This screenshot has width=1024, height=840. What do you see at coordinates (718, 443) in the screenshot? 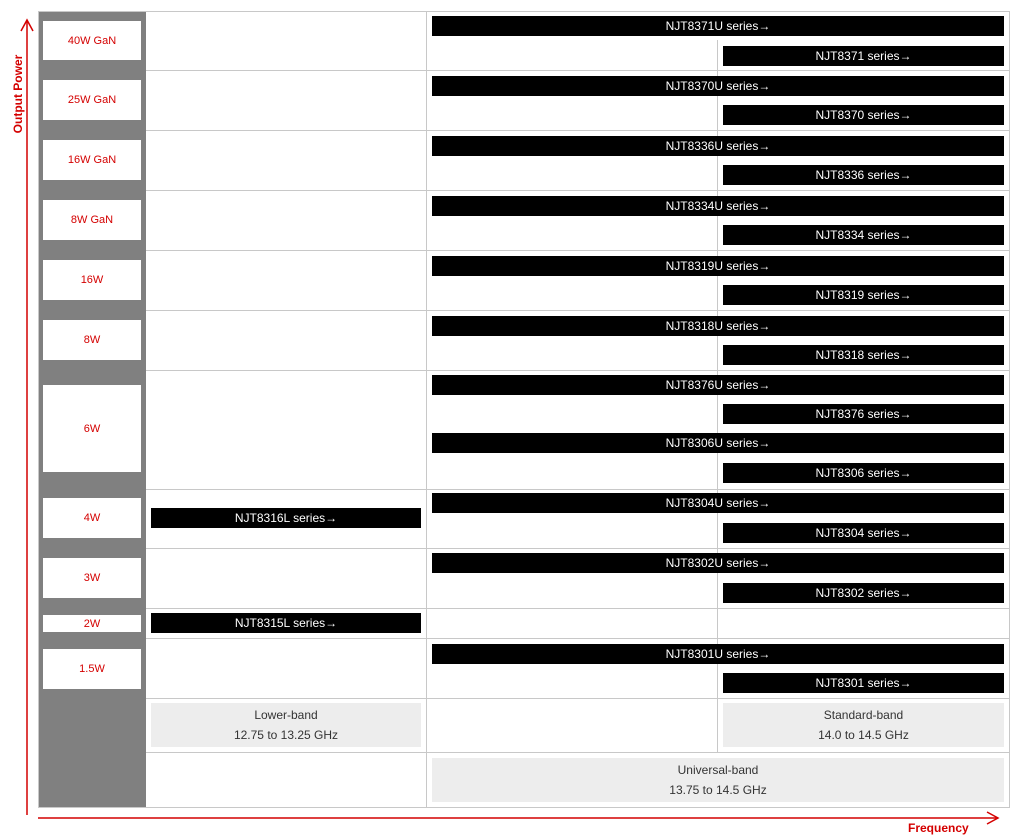
I see `series-link-njt8306u: NJT8306U series→` at bounding box center [718, 443].